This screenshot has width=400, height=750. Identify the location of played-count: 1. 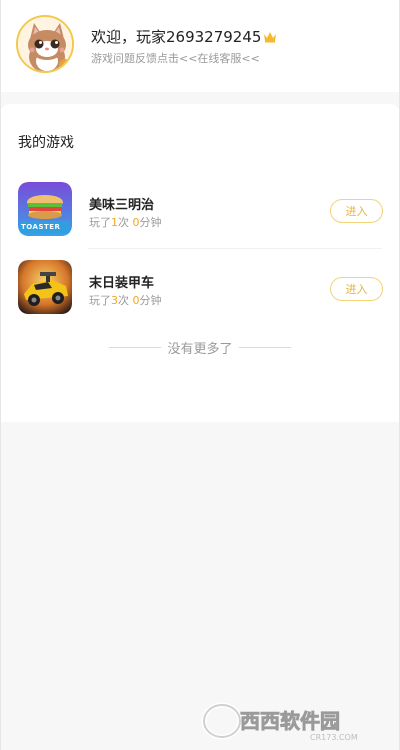
(114, 222).